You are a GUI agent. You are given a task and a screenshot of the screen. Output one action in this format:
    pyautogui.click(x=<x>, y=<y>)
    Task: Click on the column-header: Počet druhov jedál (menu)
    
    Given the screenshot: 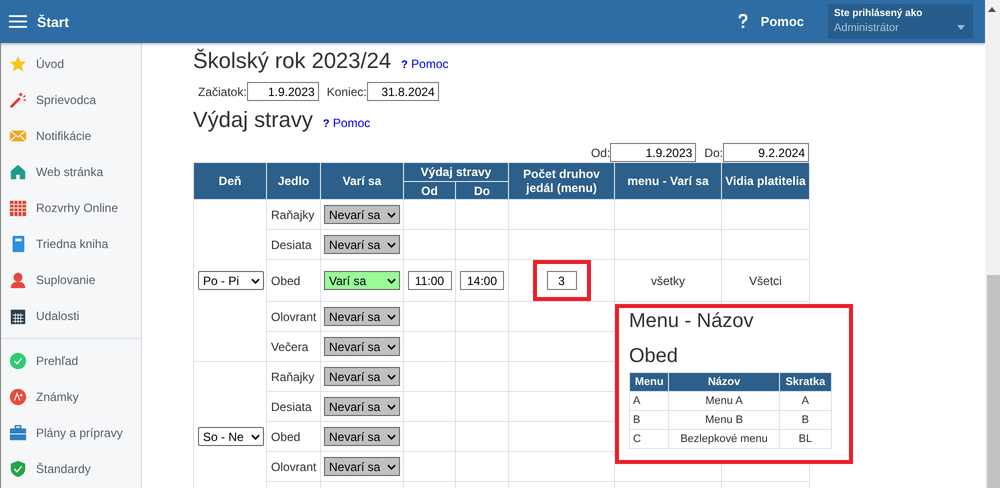 What is the action you would take?
    pyautogui.click(x=561, y=181)
    